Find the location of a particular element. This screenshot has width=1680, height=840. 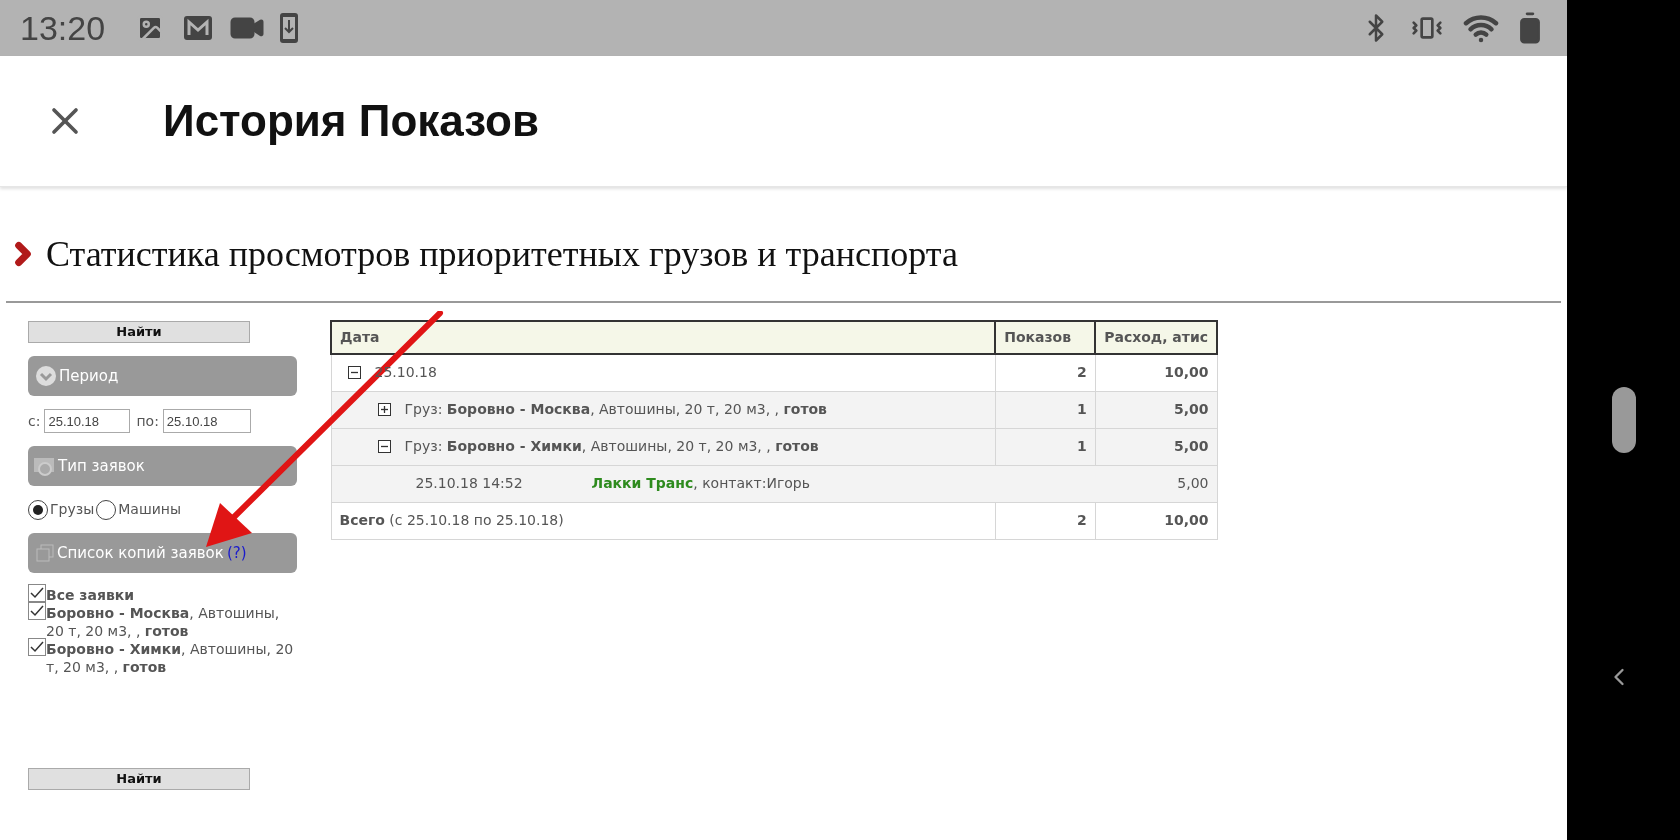

checkbox-label: Боровно - Химки, Автошины, 20 т, 20 м3, , готов is located at coordinates (170, 658).